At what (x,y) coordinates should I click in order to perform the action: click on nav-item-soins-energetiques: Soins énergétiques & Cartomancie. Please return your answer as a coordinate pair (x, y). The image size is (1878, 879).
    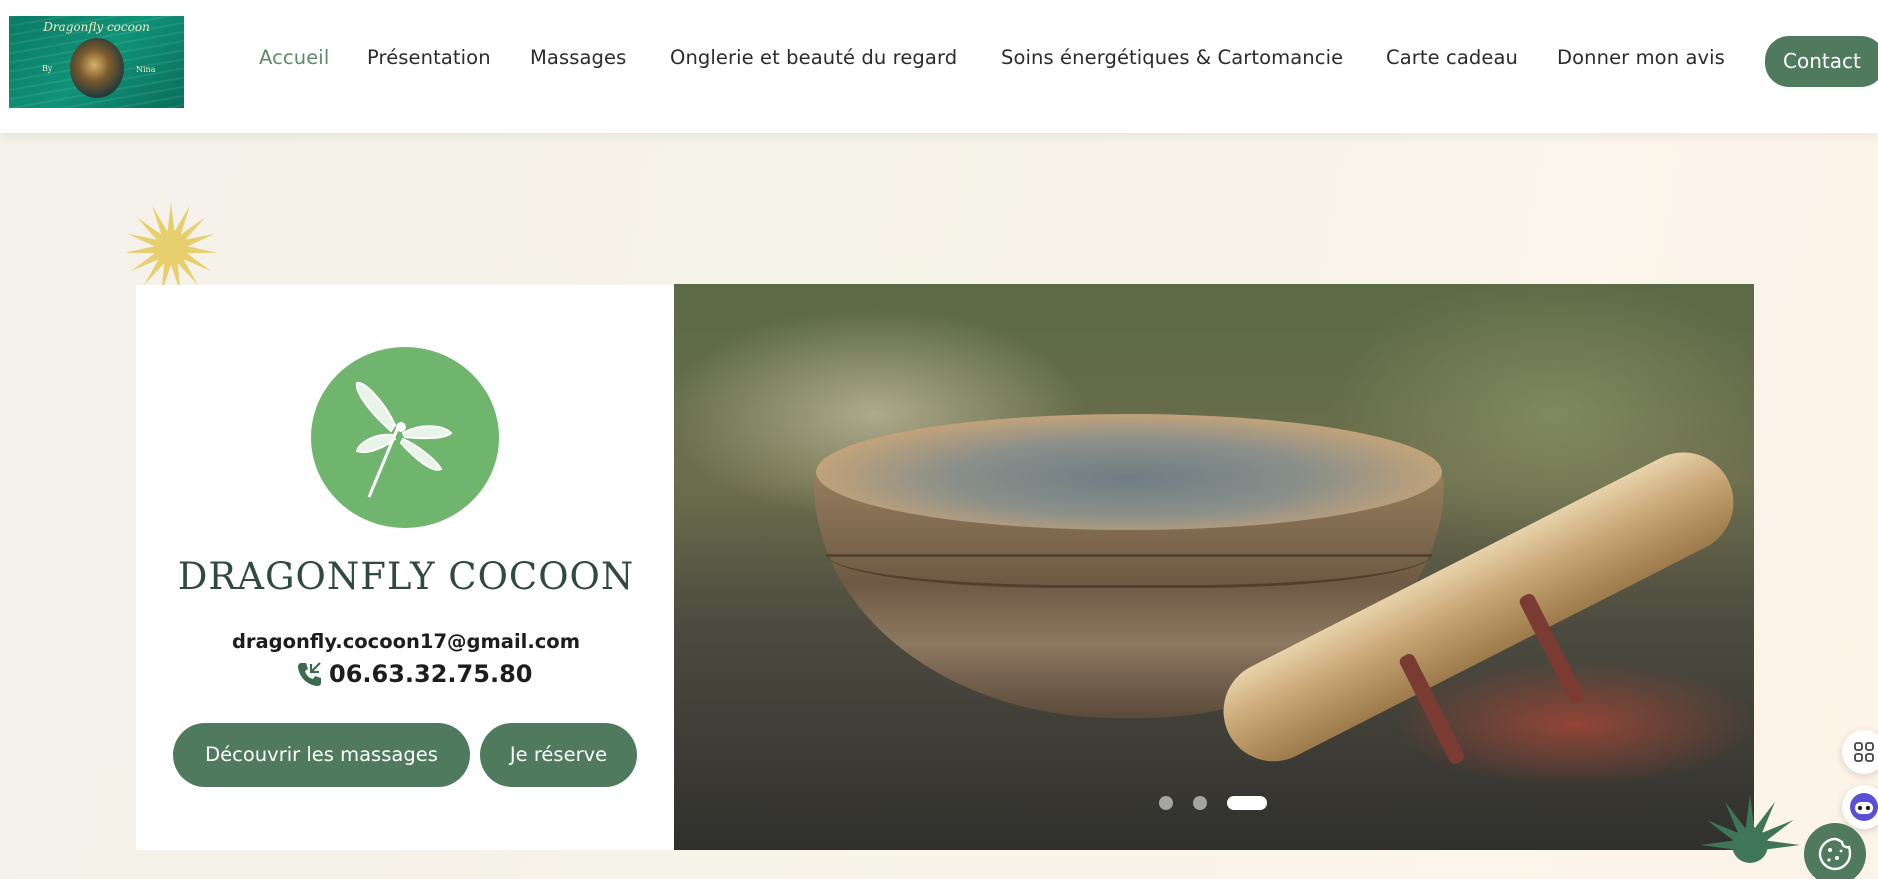
    Looking at the image, I should click on (1172, 57).